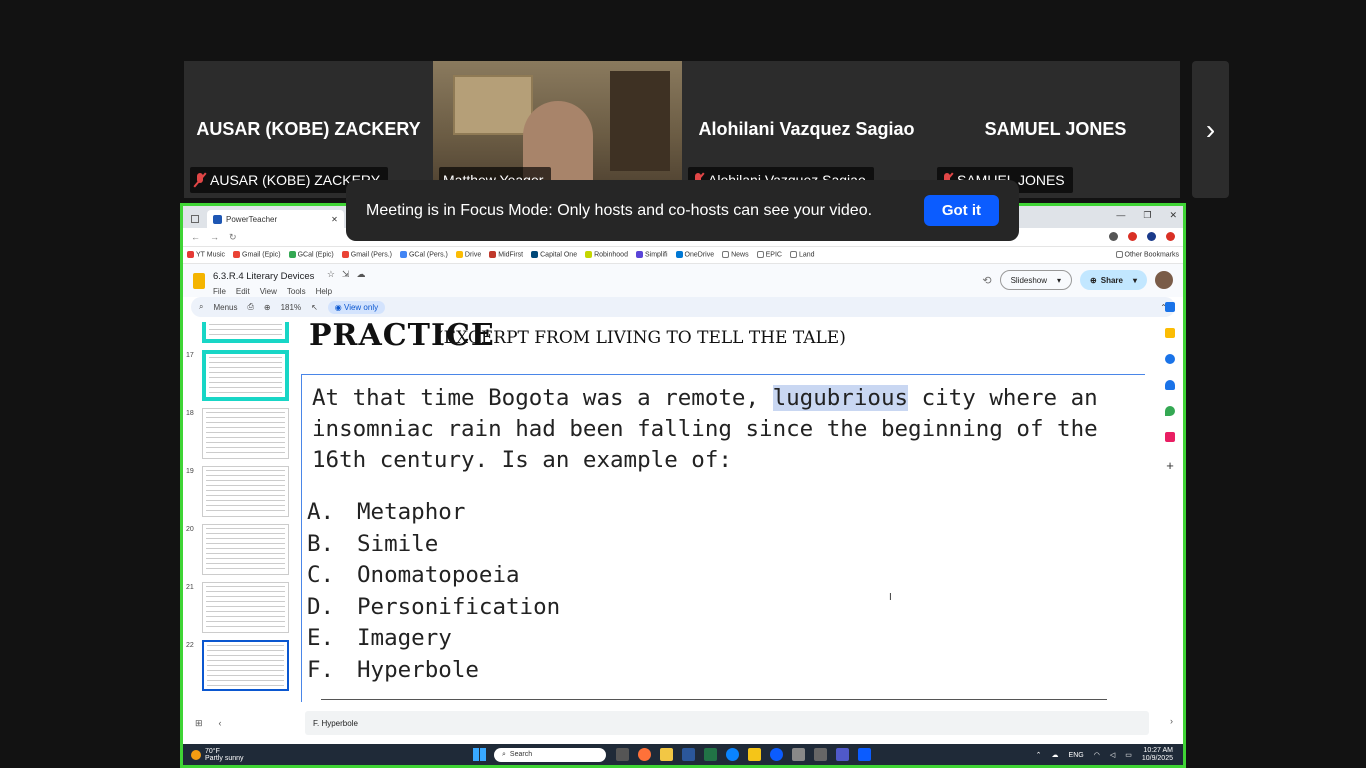  I want to click on calendar-icon, so click(1170, 307).